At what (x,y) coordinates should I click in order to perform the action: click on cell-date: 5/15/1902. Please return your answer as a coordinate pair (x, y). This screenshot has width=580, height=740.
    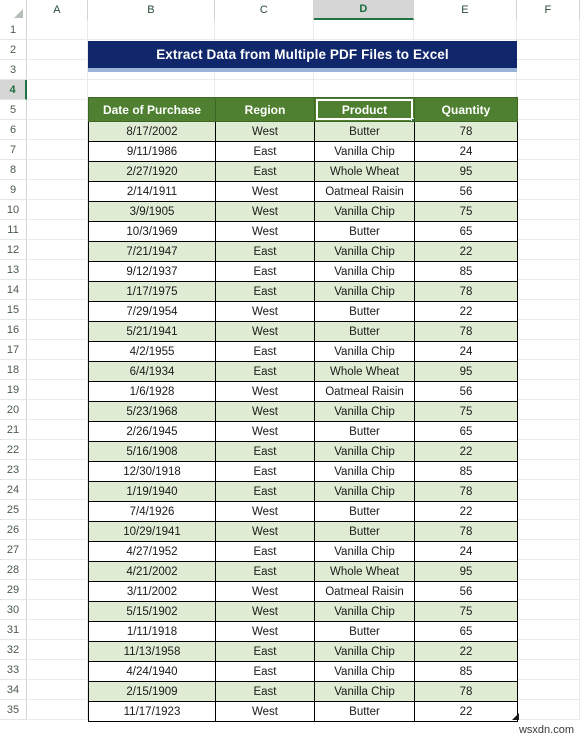
    Looking at the image, I should click on (152, 611).